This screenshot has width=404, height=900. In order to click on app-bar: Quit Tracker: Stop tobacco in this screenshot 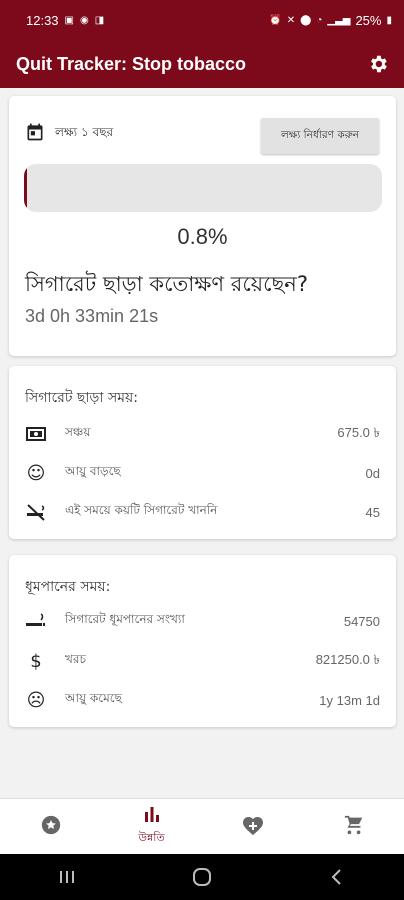, I will do `click(202, 64)`.